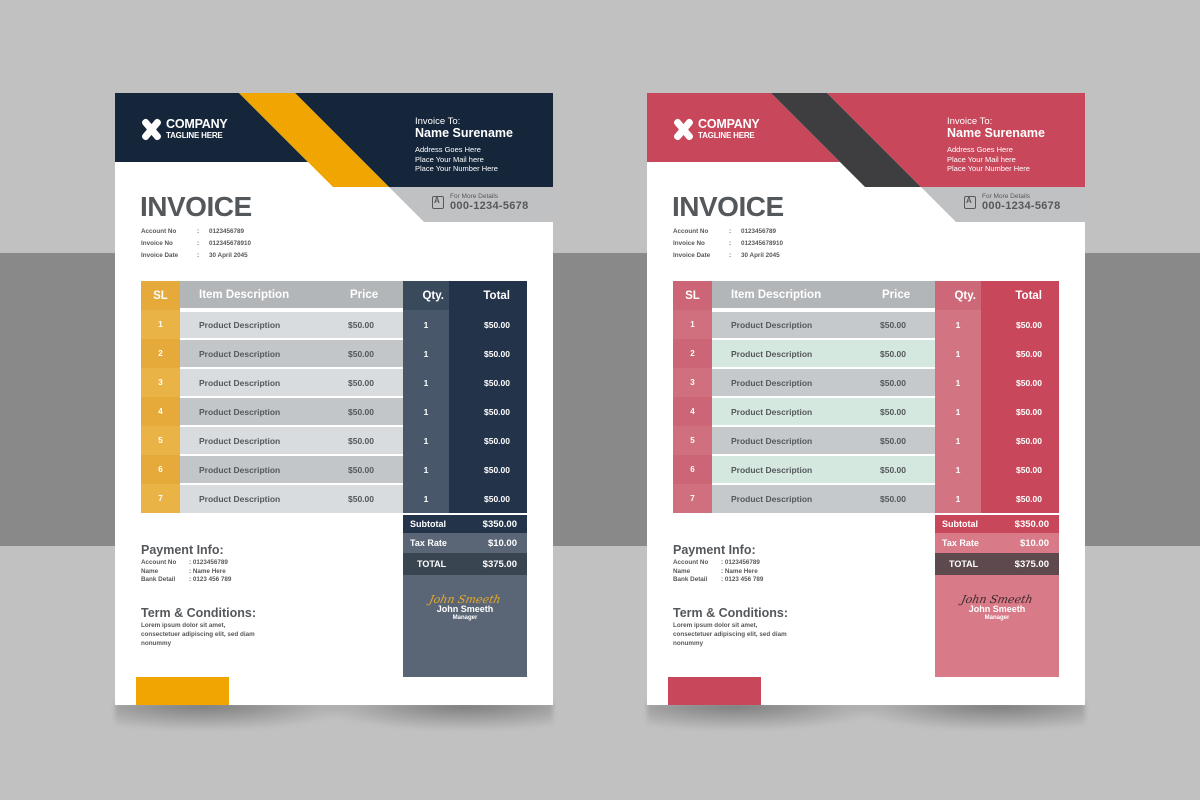 This screenshot has width=1200, height=800. Describe the element at coordinates (160, 324) in the screenshot. I see `cell-sl: 1` at that location.